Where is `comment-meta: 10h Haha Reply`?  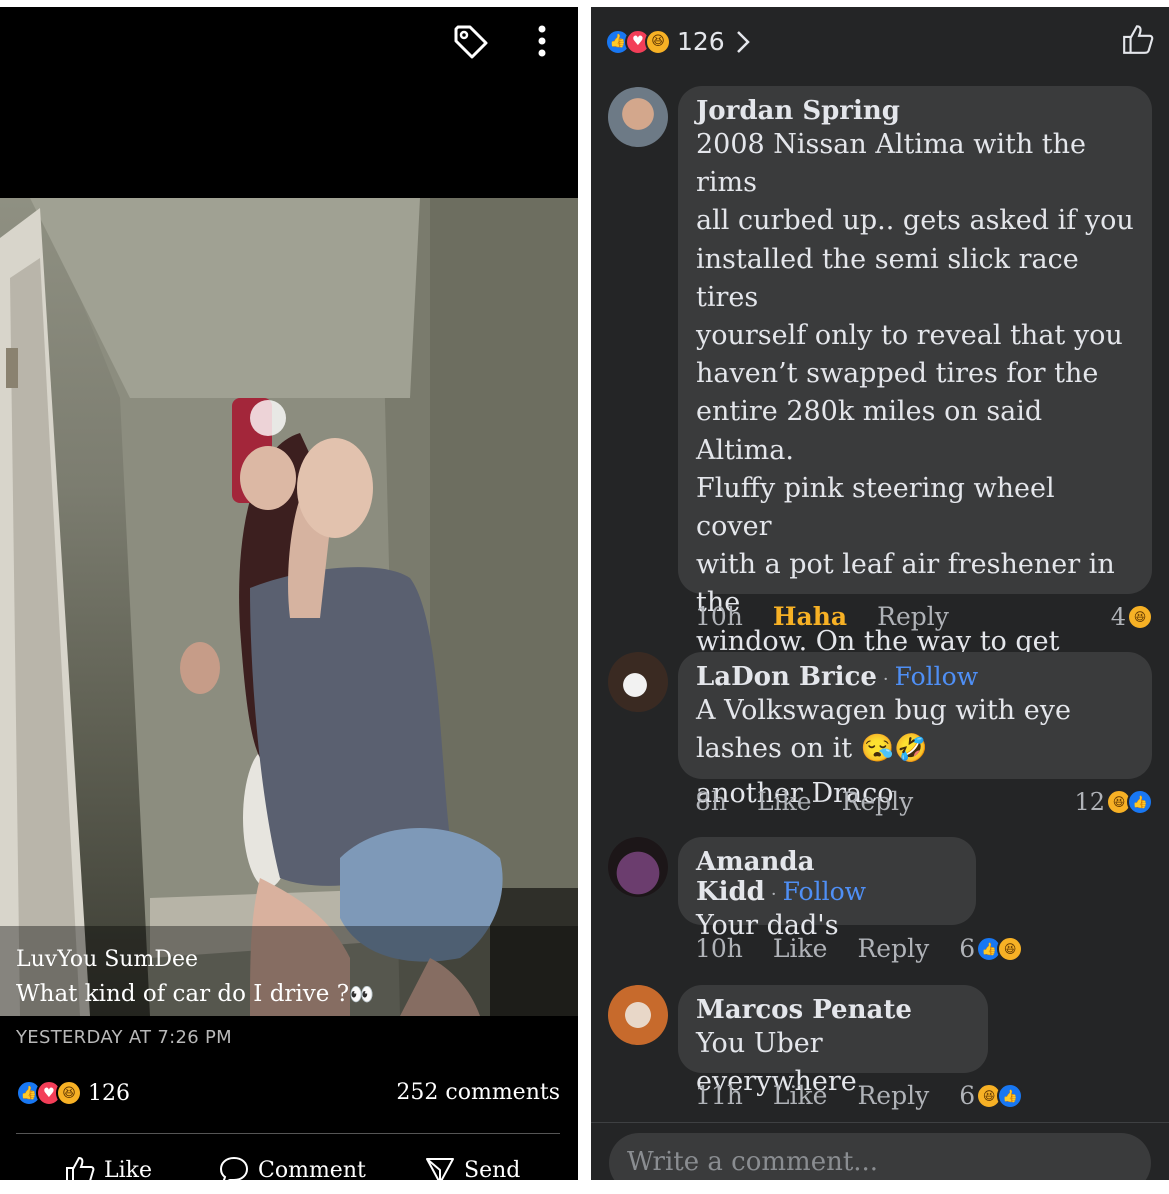
comment-meta: 10h Haha Reply is located at coordinates (837, 616).